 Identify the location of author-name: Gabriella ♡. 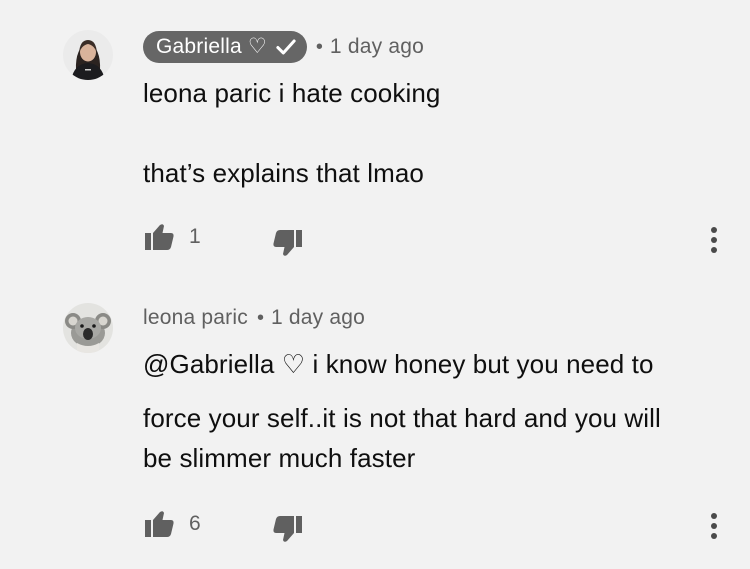
(211, 46).